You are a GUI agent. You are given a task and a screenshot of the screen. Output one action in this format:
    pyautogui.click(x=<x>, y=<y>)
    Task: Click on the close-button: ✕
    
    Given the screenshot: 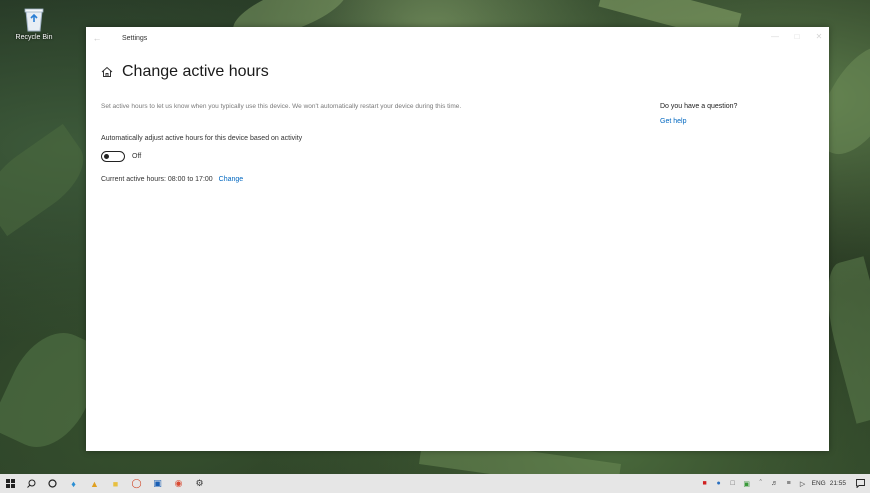 What is the action you would take?
    pyautogui.click(x=819, y=37)
    